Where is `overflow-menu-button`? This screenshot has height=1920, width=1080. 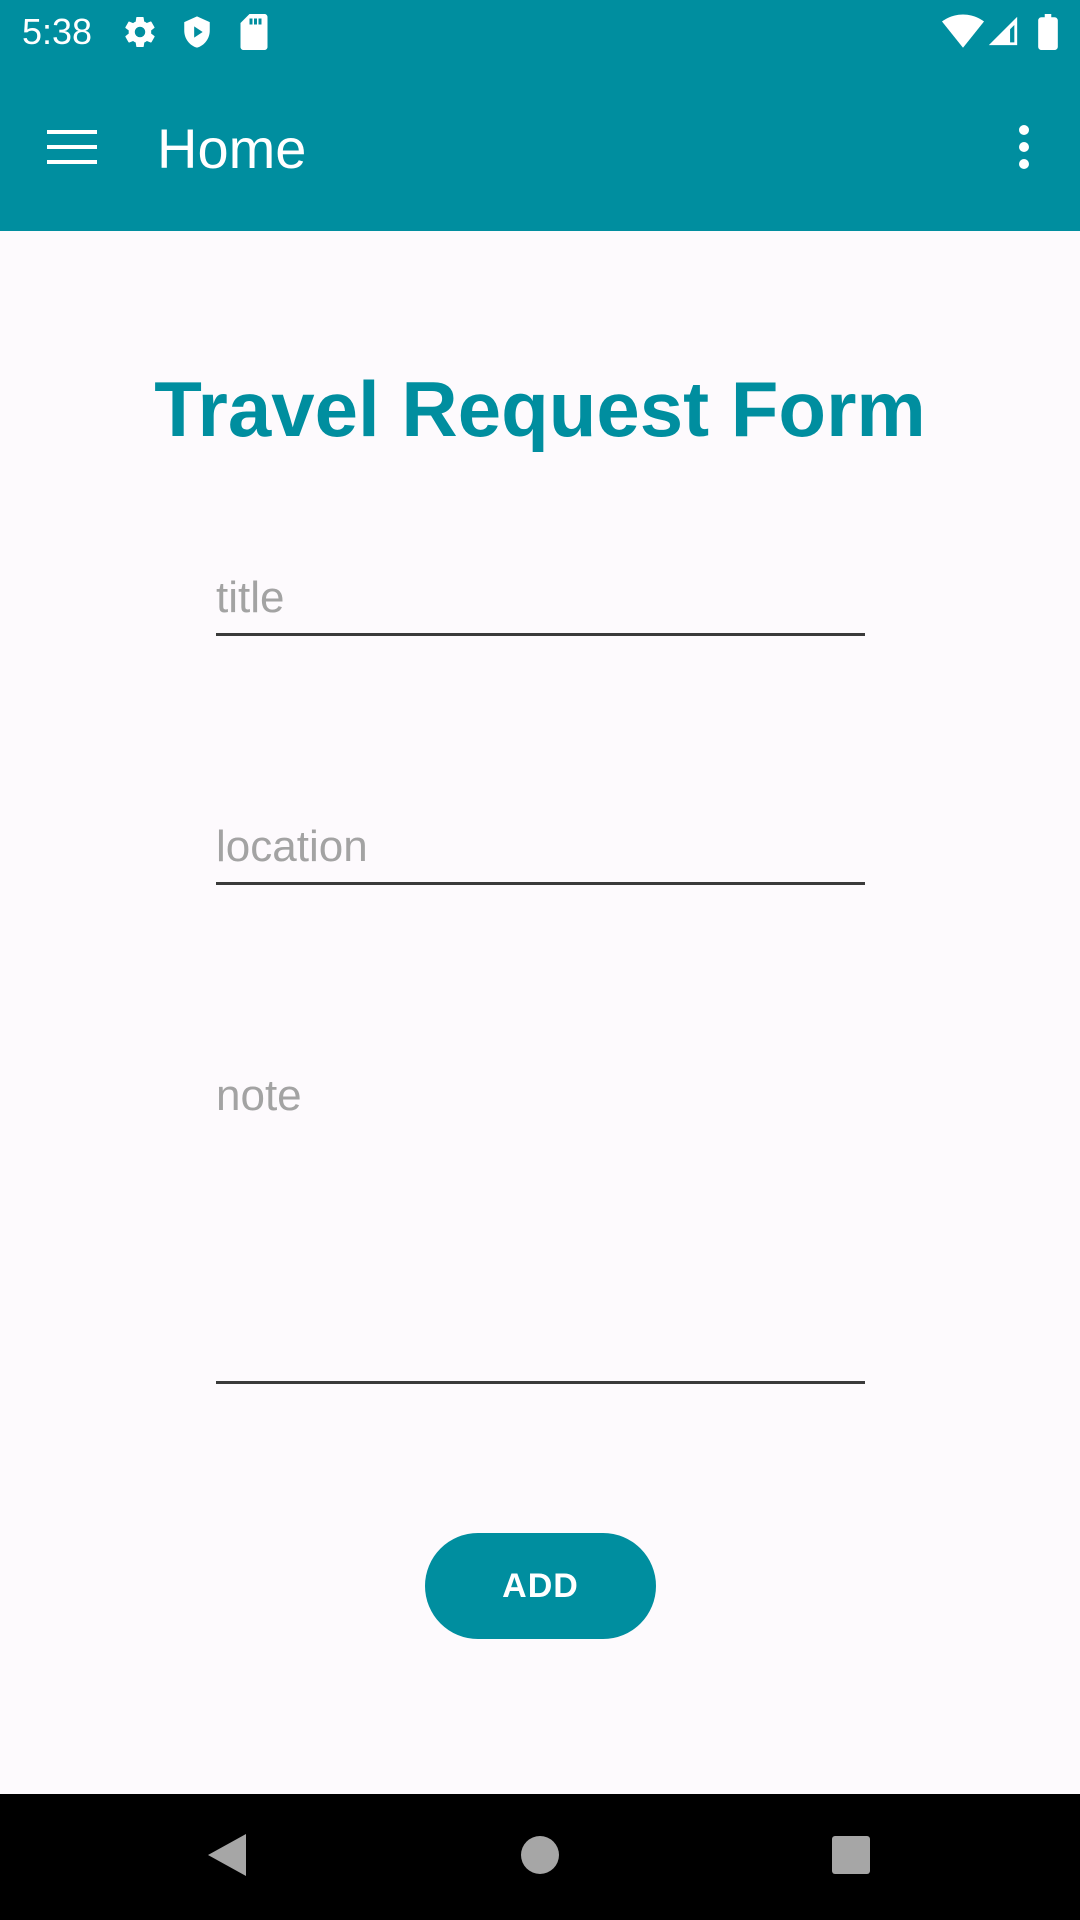
overflow-menu-button is located at coordinates (1024, 149).